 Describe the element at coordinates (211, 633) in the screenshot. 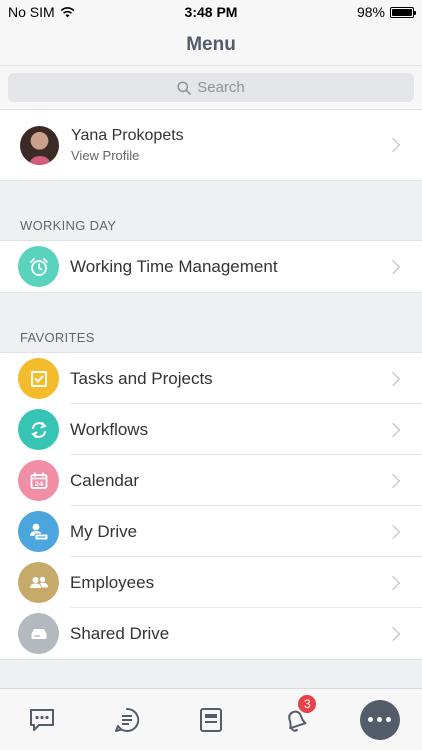

I see `menu-item-shared-drive: Shared Drive` at that location.